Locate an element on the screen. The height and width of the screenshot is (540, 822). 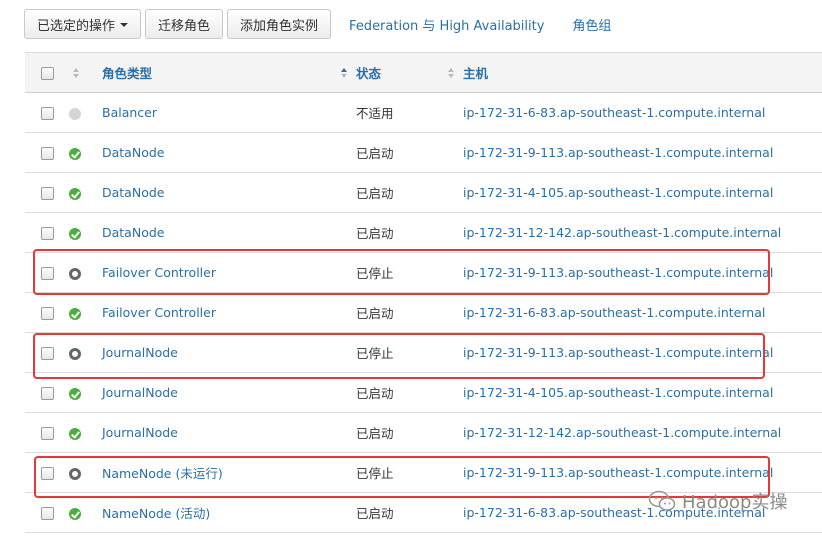
watermark: Hadoop实操 is located at coordinates (717, 501).